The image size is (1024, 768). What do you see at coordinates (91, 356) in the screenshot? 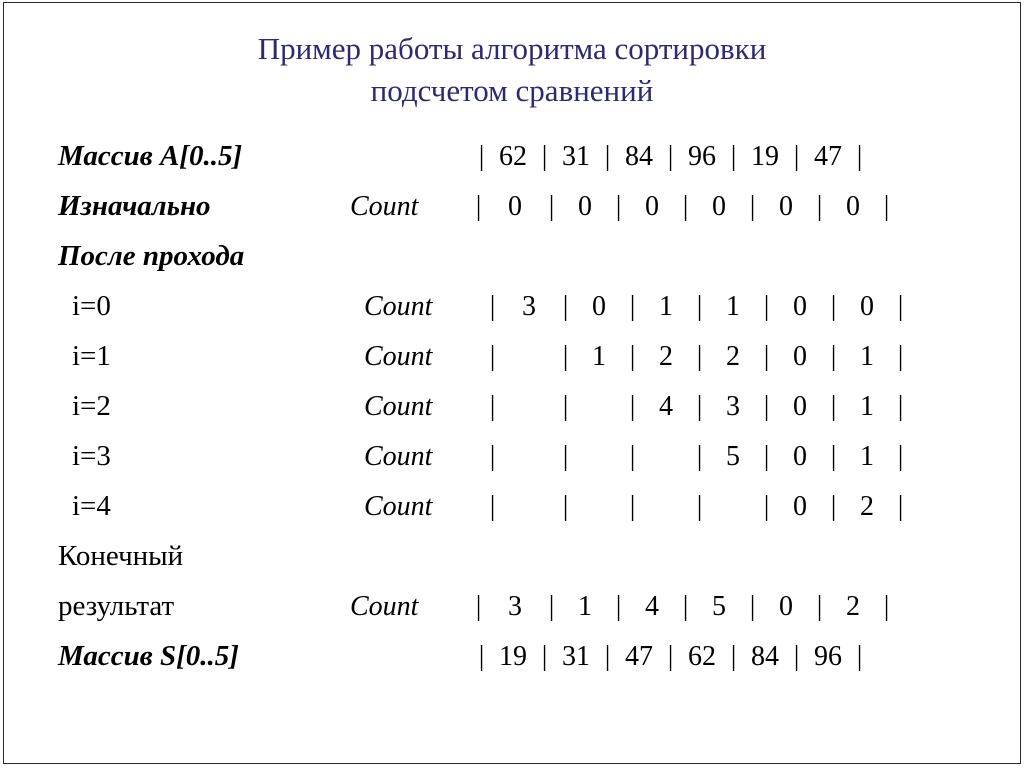
I see `row-label-i1: i=1` at bounding box center [91, 356].